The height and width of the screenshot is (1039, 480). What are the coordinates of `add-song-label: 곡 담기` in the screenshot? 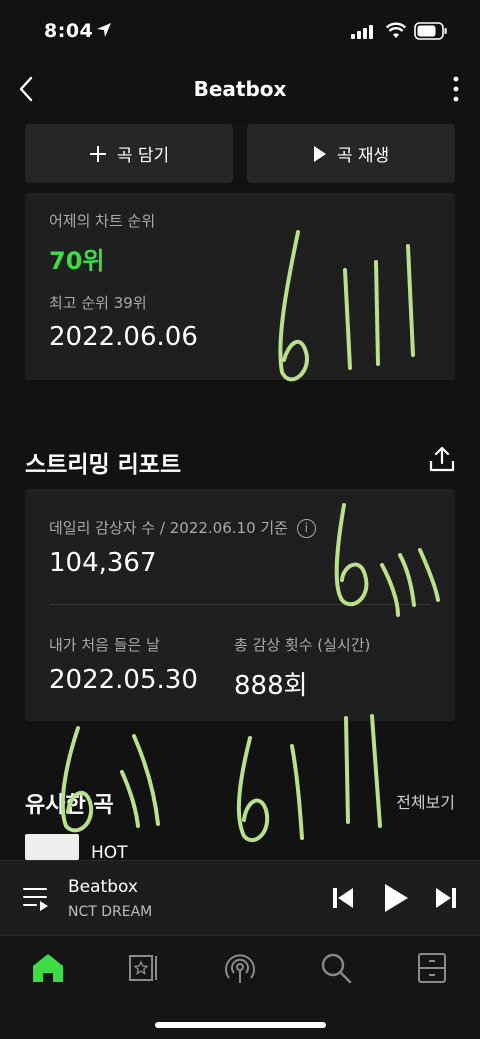 It's located at (143, 156).